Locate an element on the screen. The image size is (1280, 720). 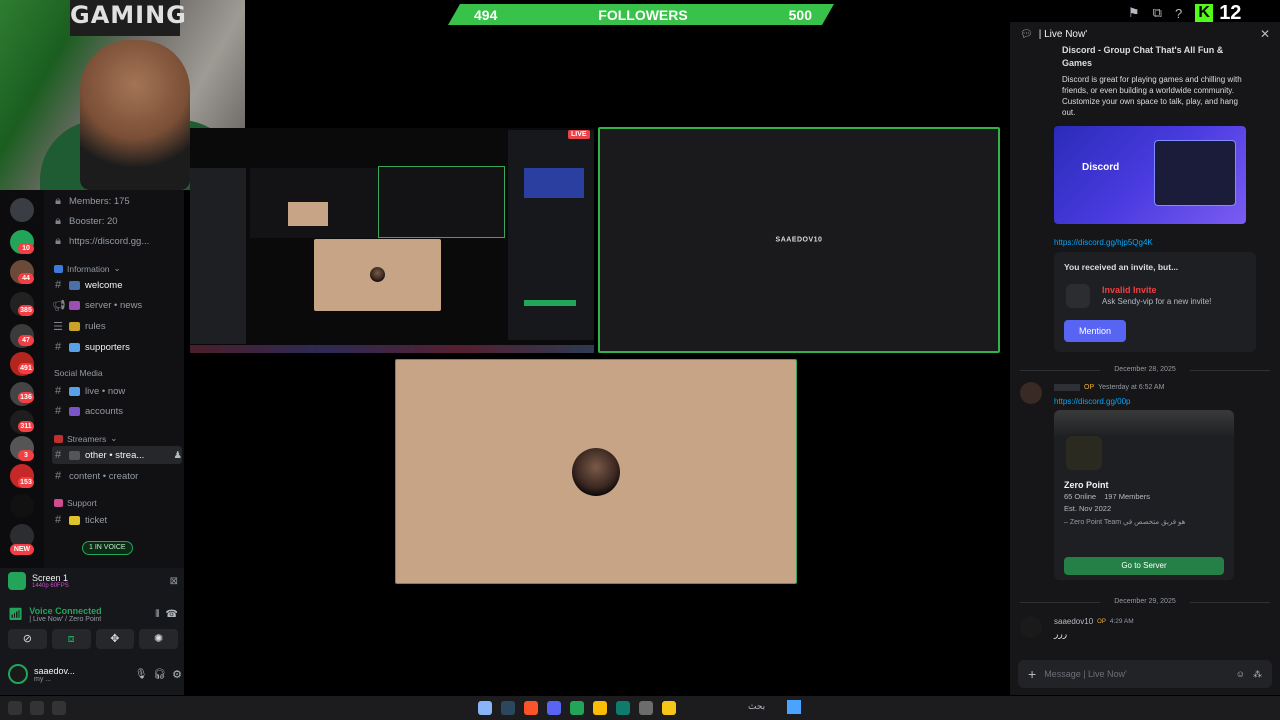
category-social-media: Social Media is located at coordinates (78, 373).